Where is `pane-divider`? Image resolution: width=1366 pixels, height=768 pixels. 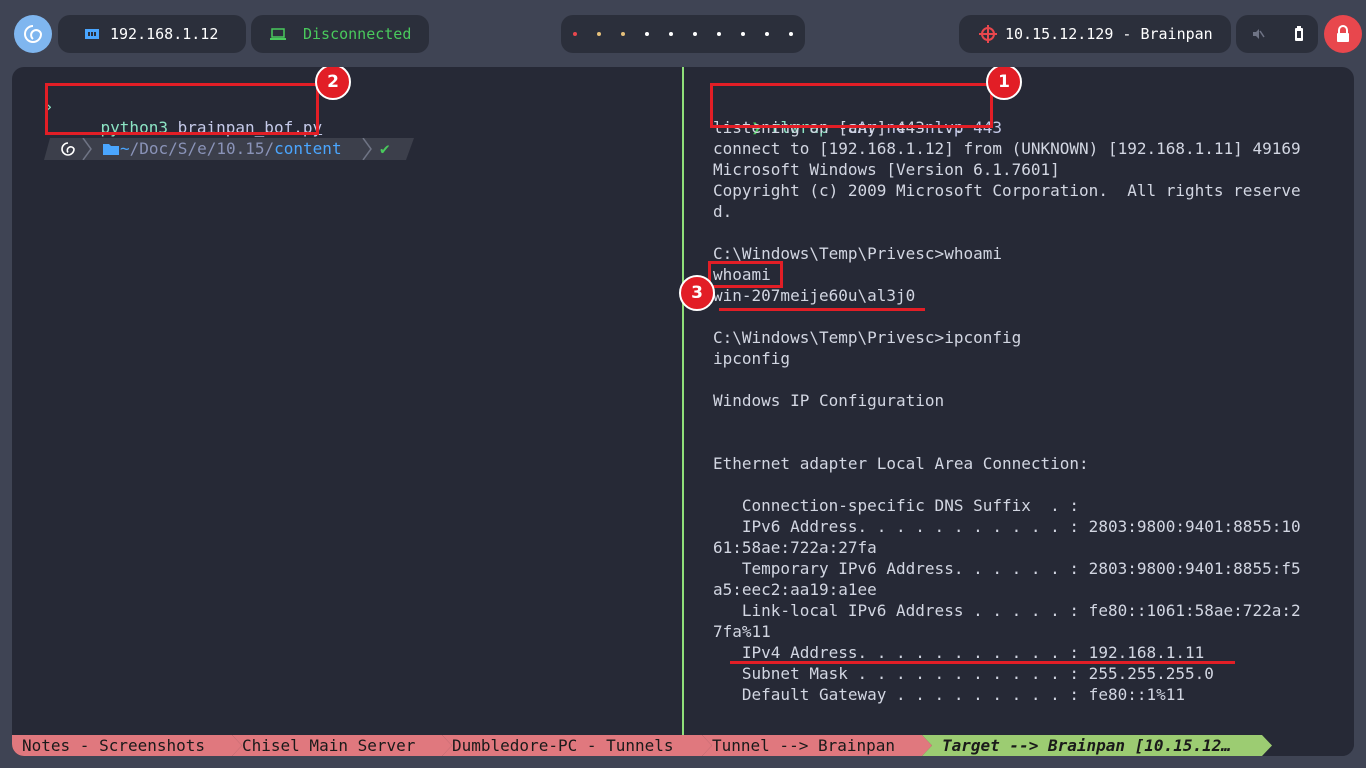
pane-divider is located at coordinates (683, 401).